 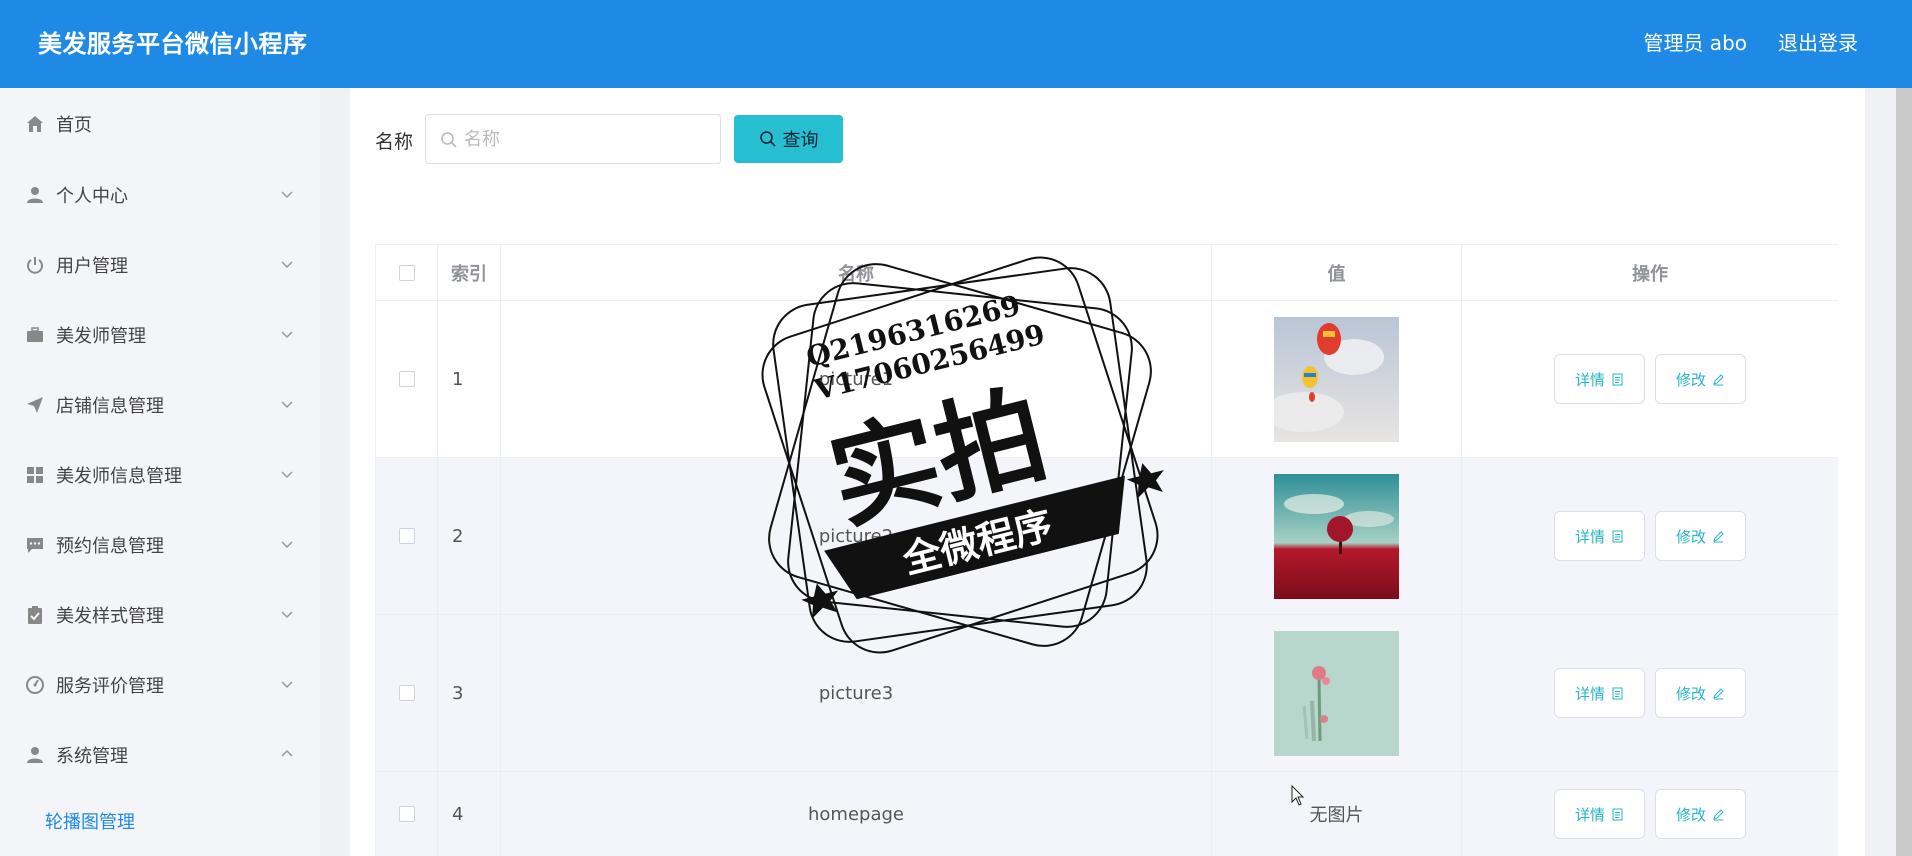 I want to click on table-row: 2 picture2 详情 修改, so click(x=1107, y=536).